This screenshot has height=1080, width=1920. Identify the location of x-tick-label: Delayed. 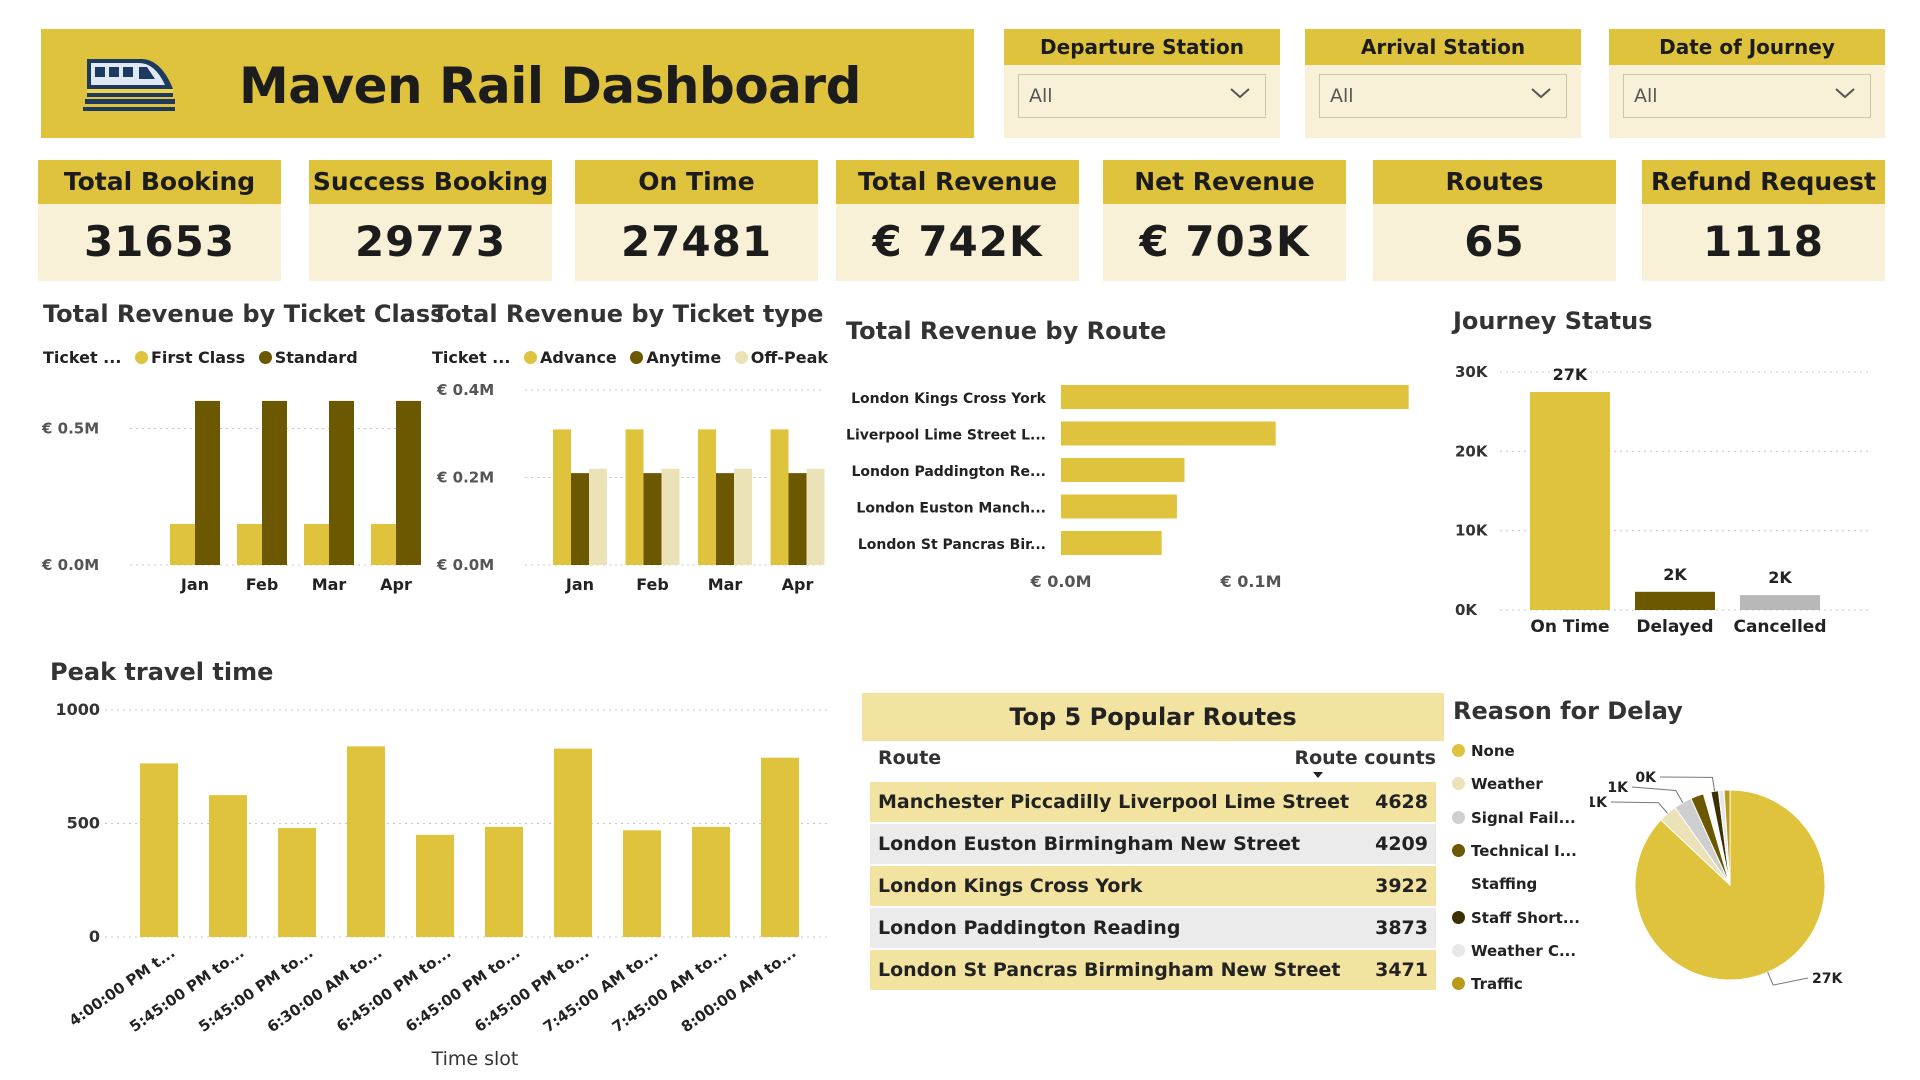
(1674, 627).